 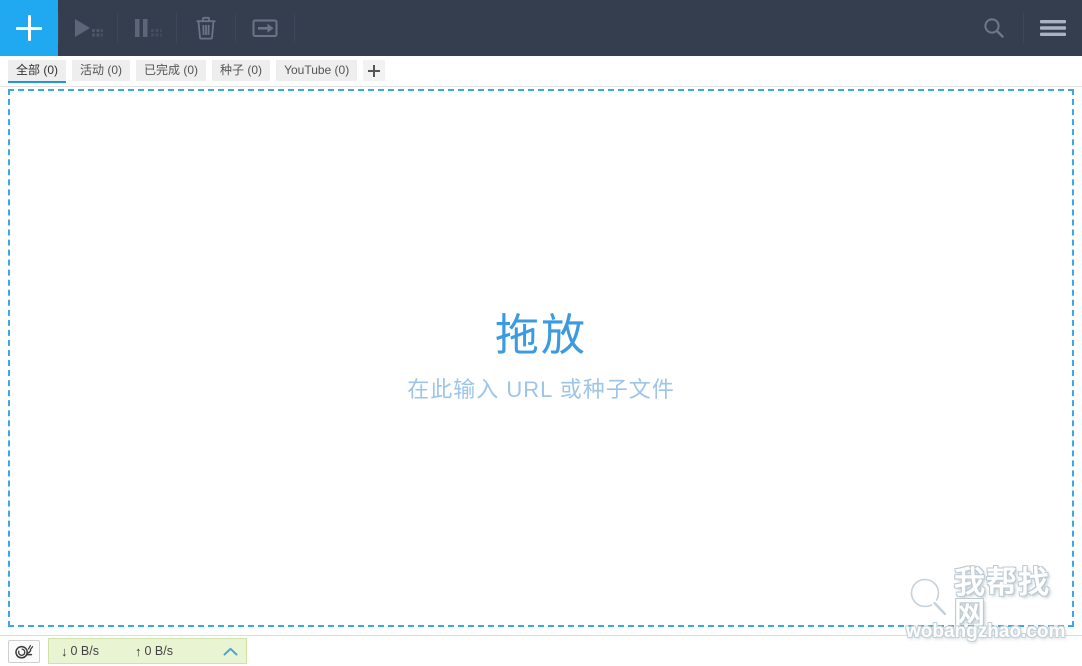 I want to click on tab-active: 活动 (0), so click(x=101, y=70).